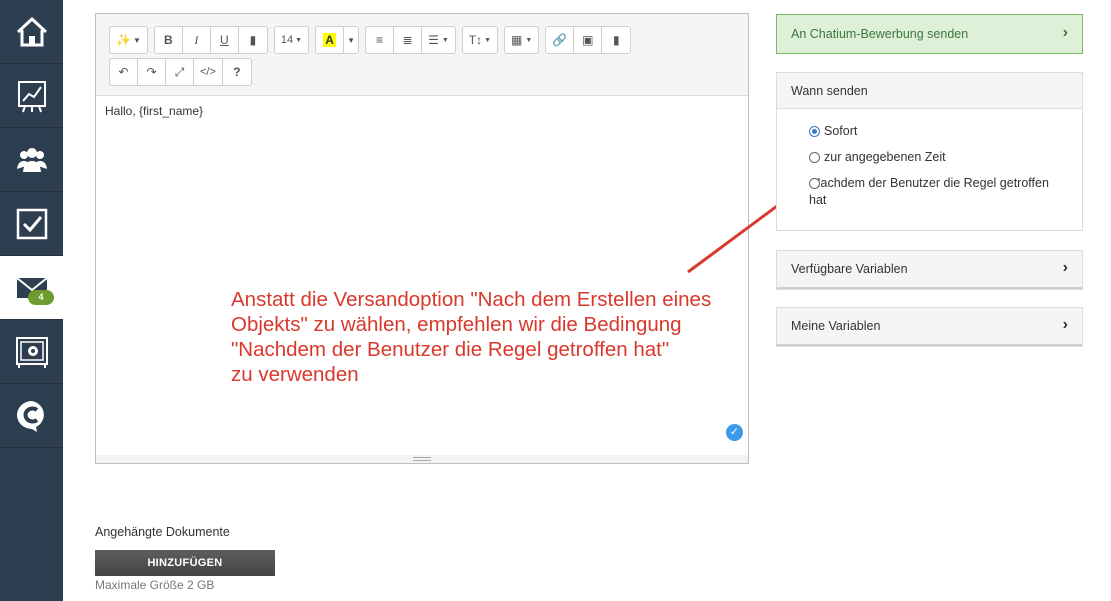 This screenshot has width=1111, height=601. I want to click on sidebar-item-safe, so click(31, 352).